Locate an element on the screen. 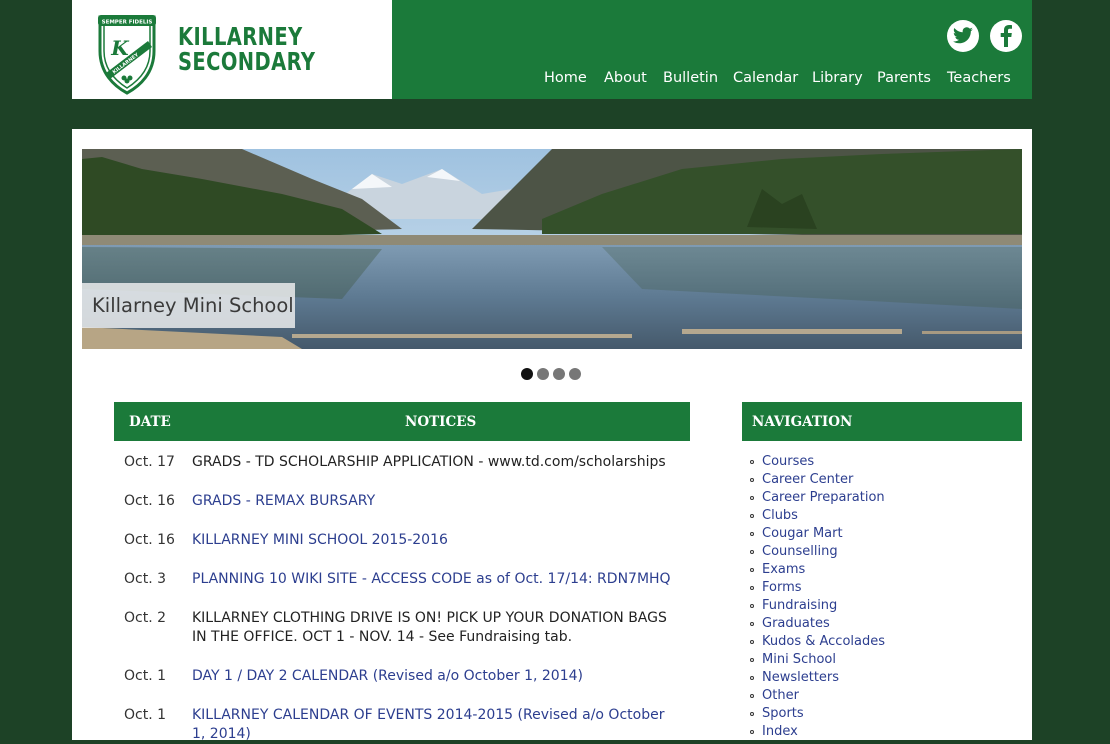  sidenav-link-forms: Forms is located at coordinates (782, 587).